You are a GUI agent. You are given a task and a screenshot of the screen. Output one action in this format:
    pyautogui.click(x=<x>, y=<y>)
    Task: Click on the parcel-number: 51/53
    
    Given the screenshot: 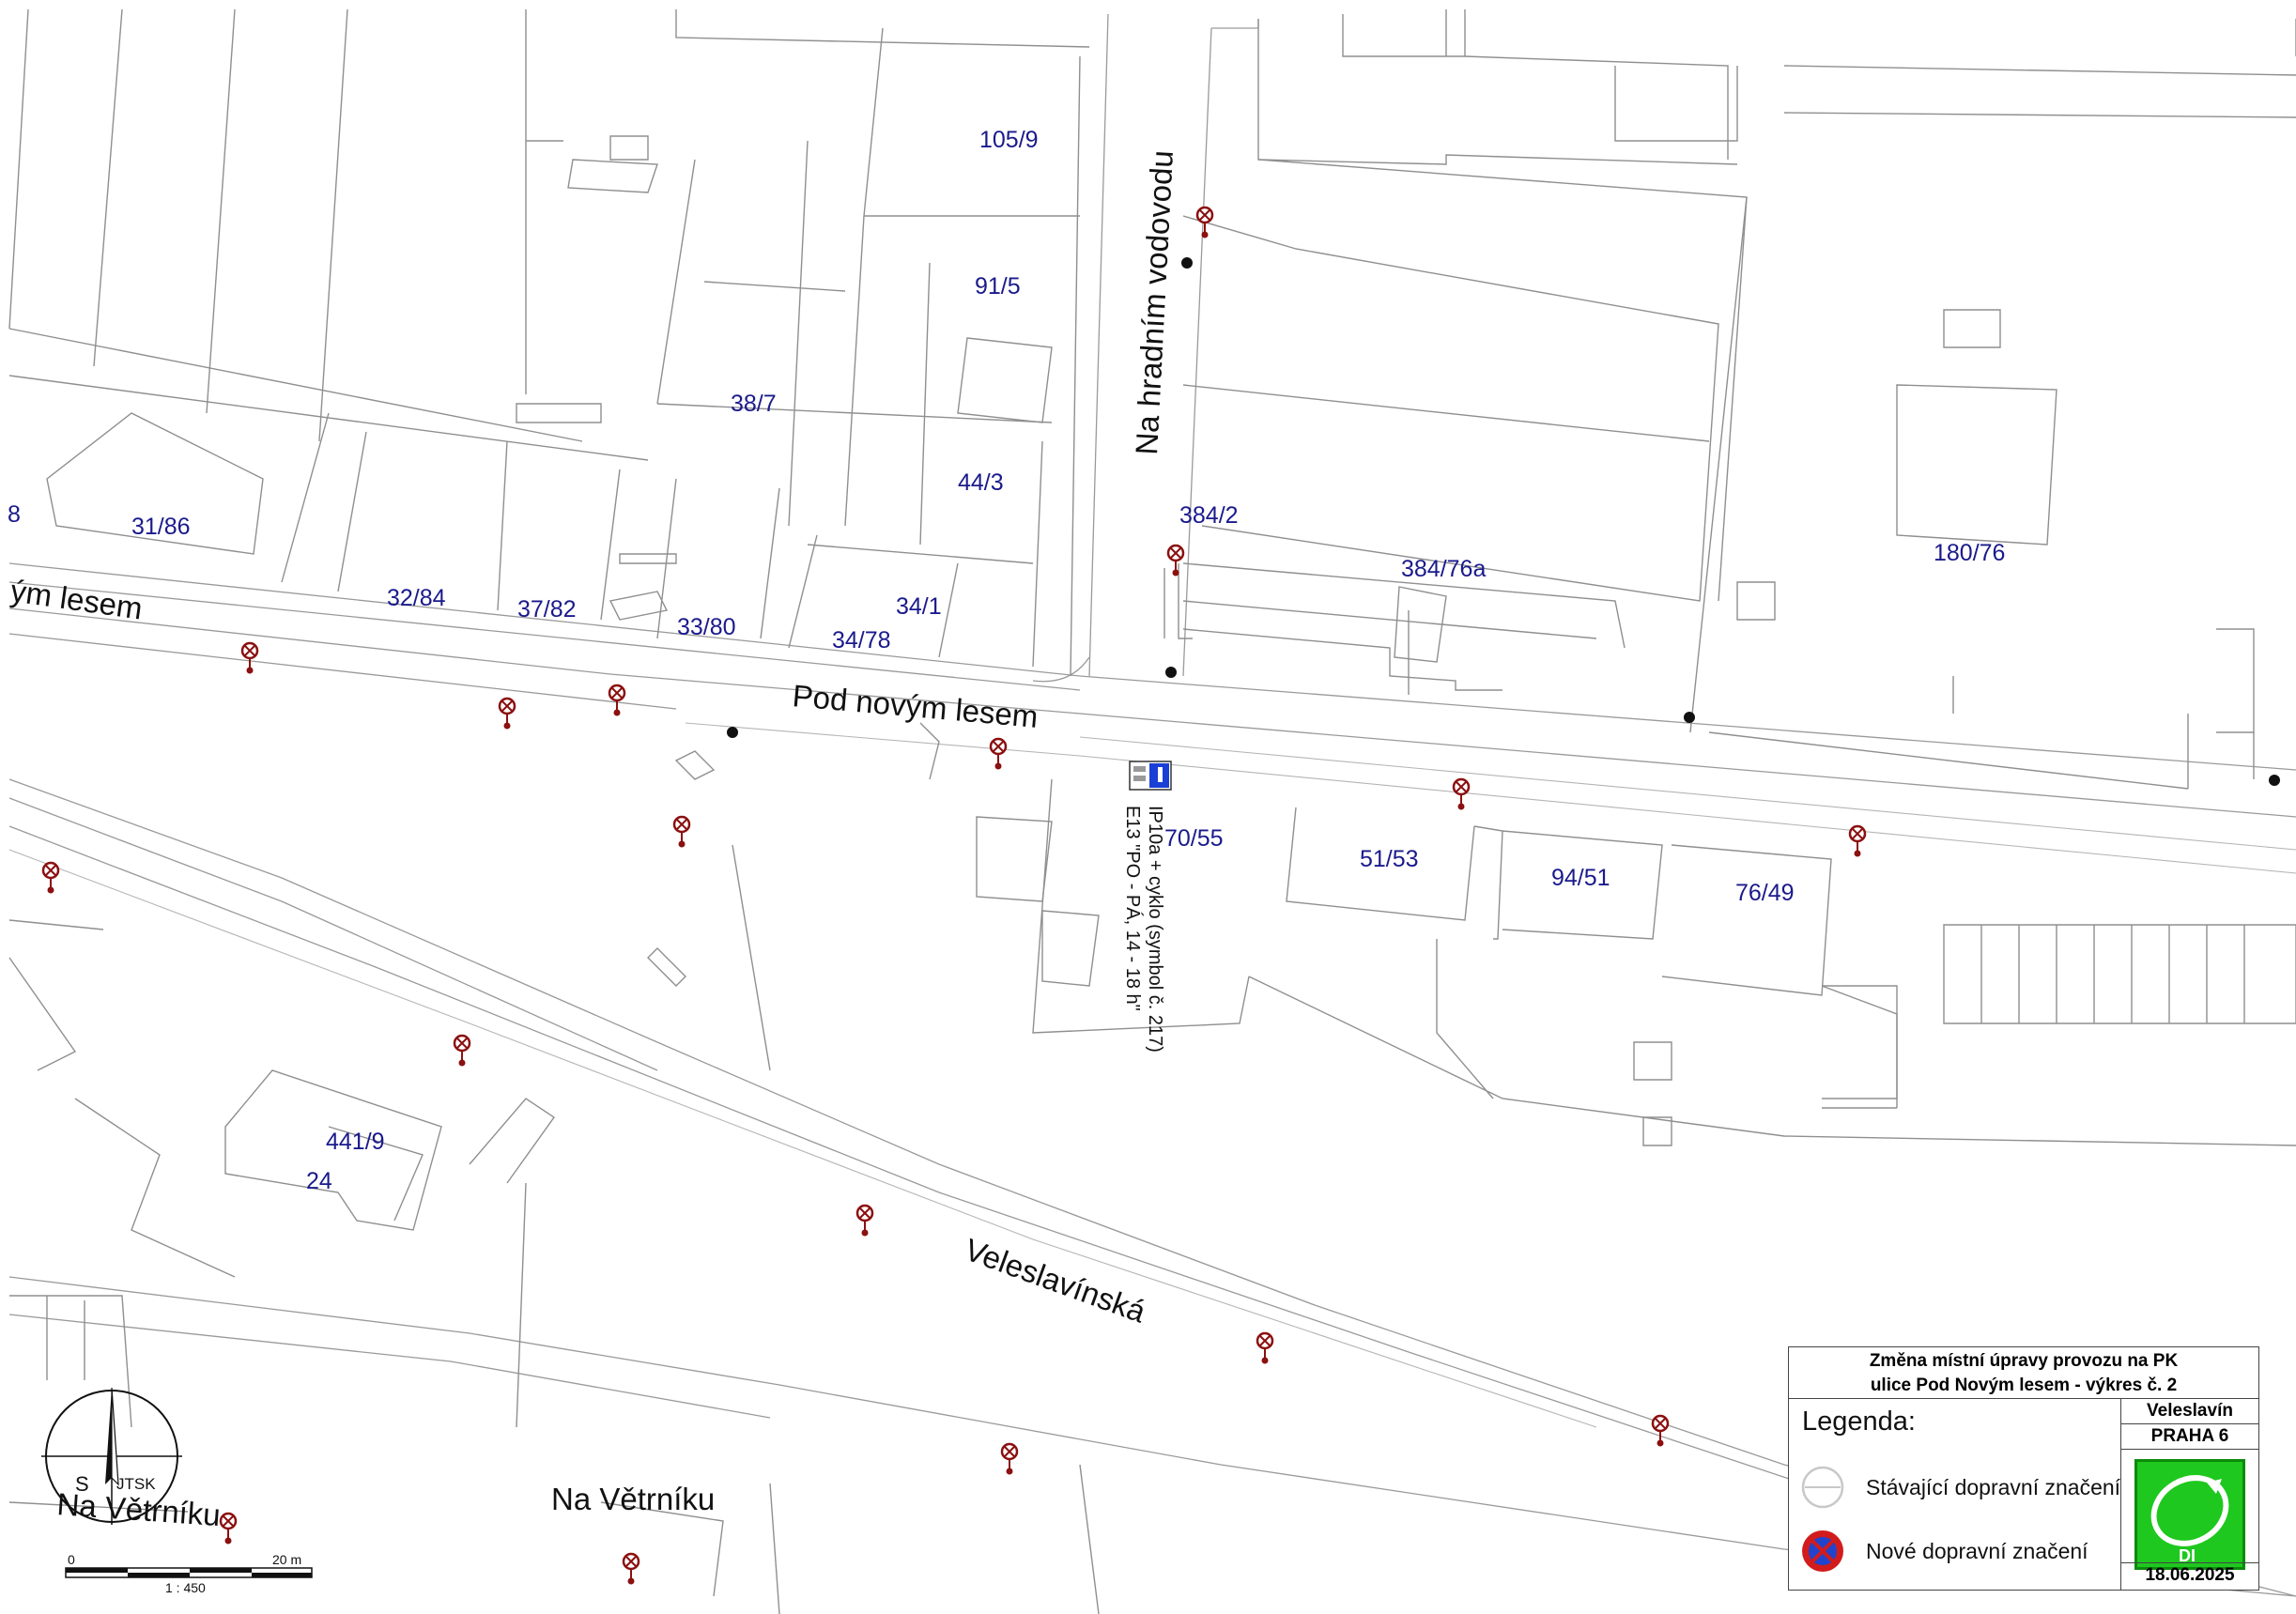 What is the action you would take?
    pyautogui.click(x=1389, y=859)
    